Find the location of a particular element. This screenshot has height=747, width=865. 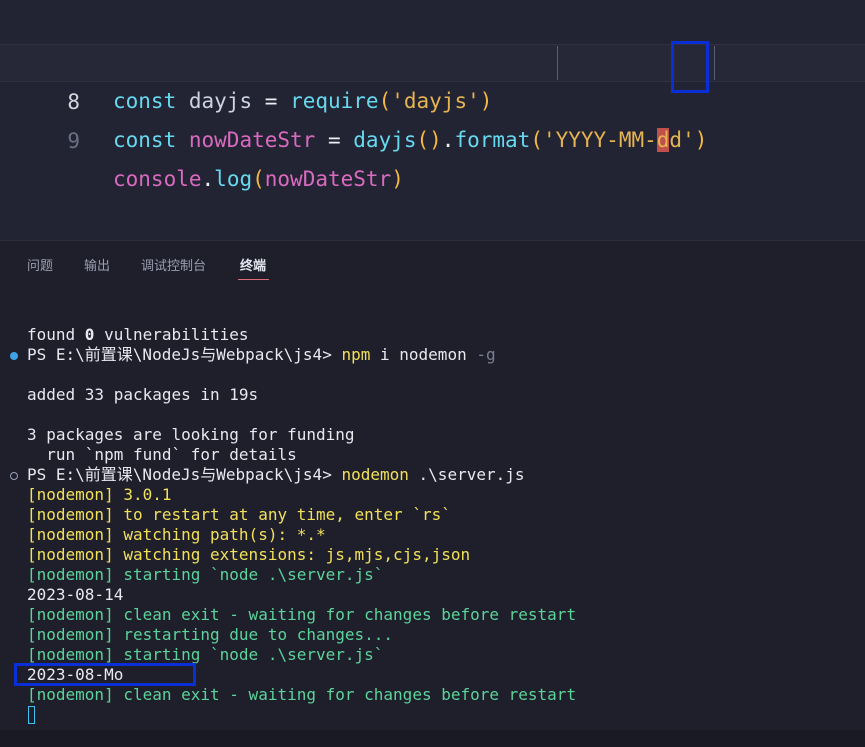

vulnerability-count: 0 is located at coordinates (89, 334).